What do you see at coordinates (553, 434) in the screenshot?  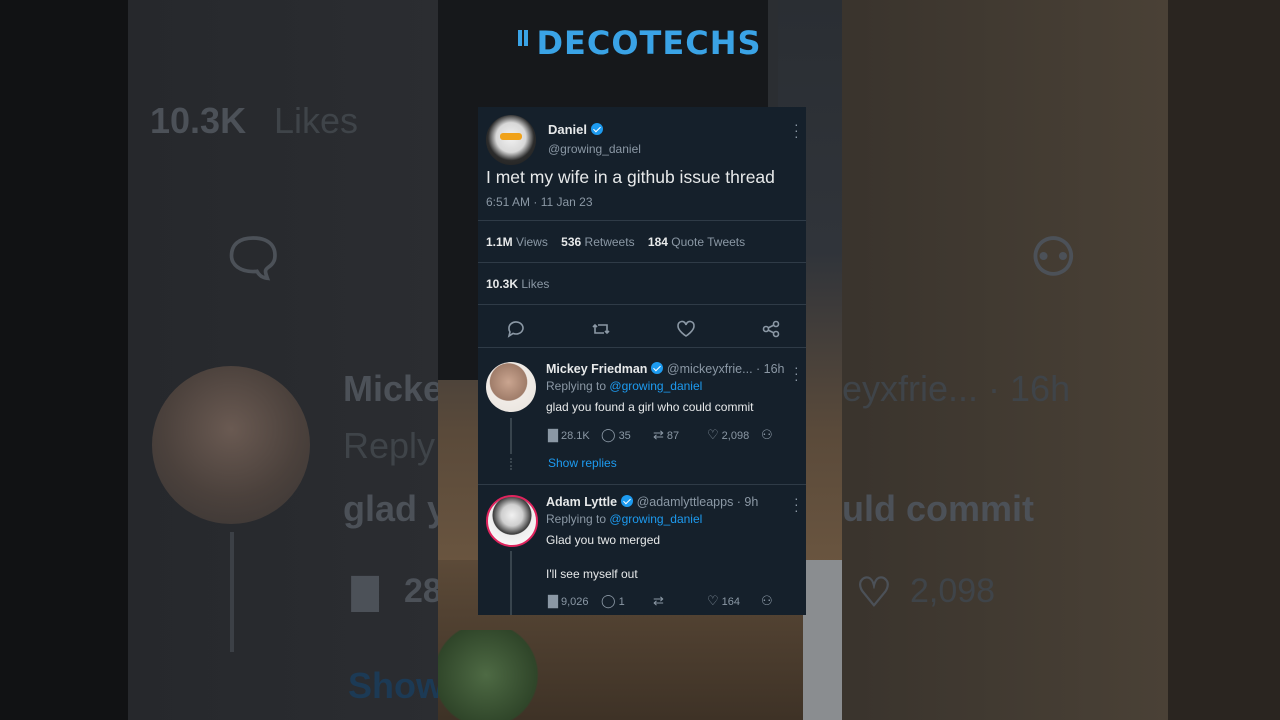 I see `views-icon: ▇` at bounding box center [553, 434].